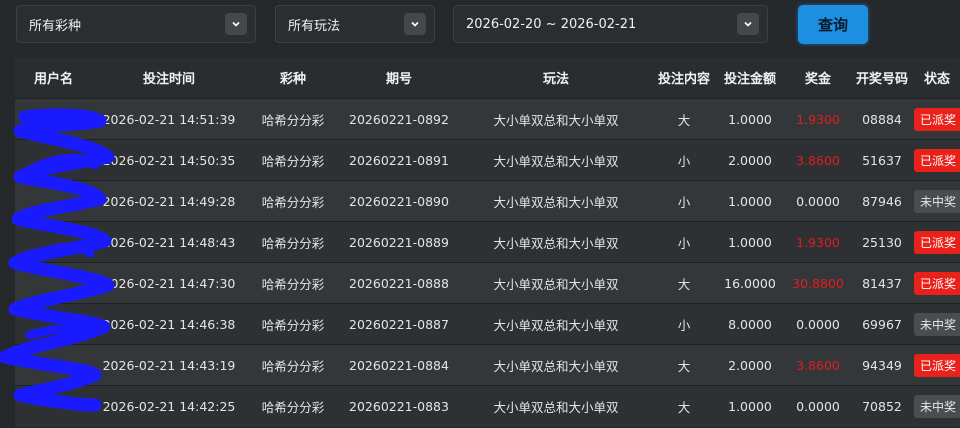 The height and width of the screenshot is (428, 960). What do you see at coordinates (169, 201) in the screenshot?
I see `cell-bet-time: 2026-02-21 14:49:28` at bounding box center [169, 201].